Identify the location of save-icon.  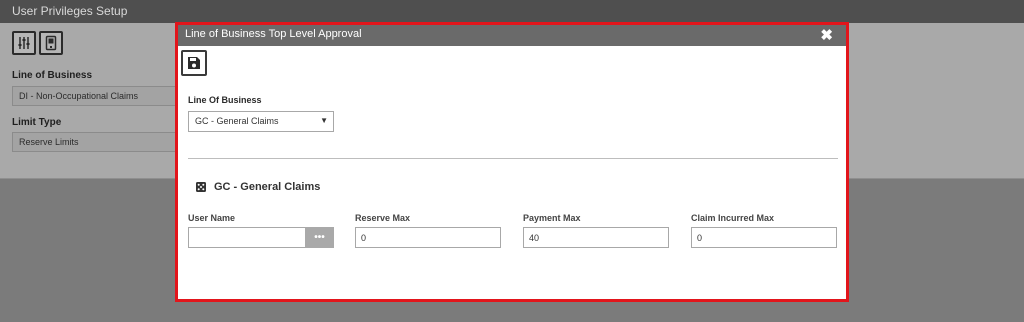
(194, 63).